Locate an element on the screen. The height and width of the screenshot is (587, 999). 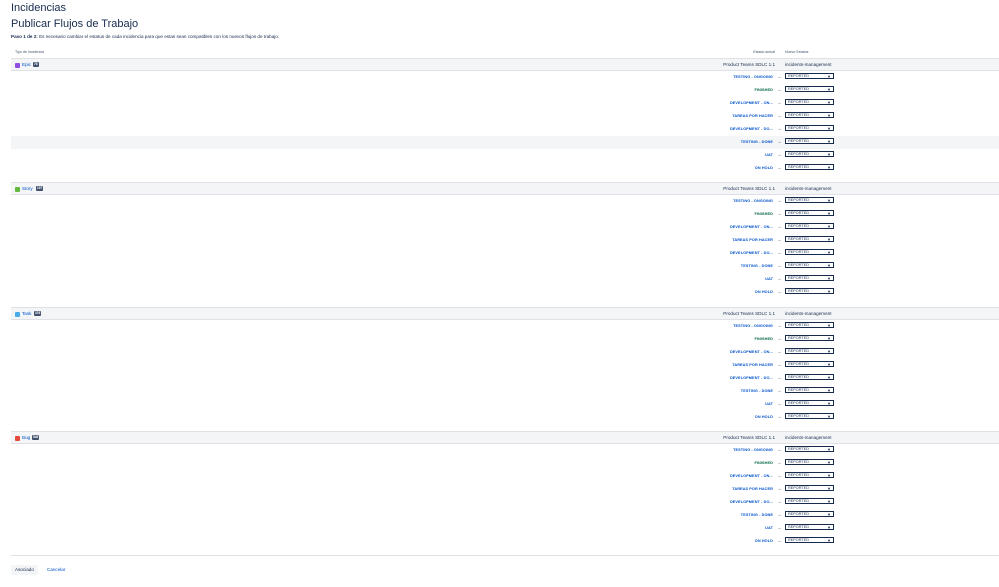
issue-count-badge: 546 is located at coordinates (36, 437).